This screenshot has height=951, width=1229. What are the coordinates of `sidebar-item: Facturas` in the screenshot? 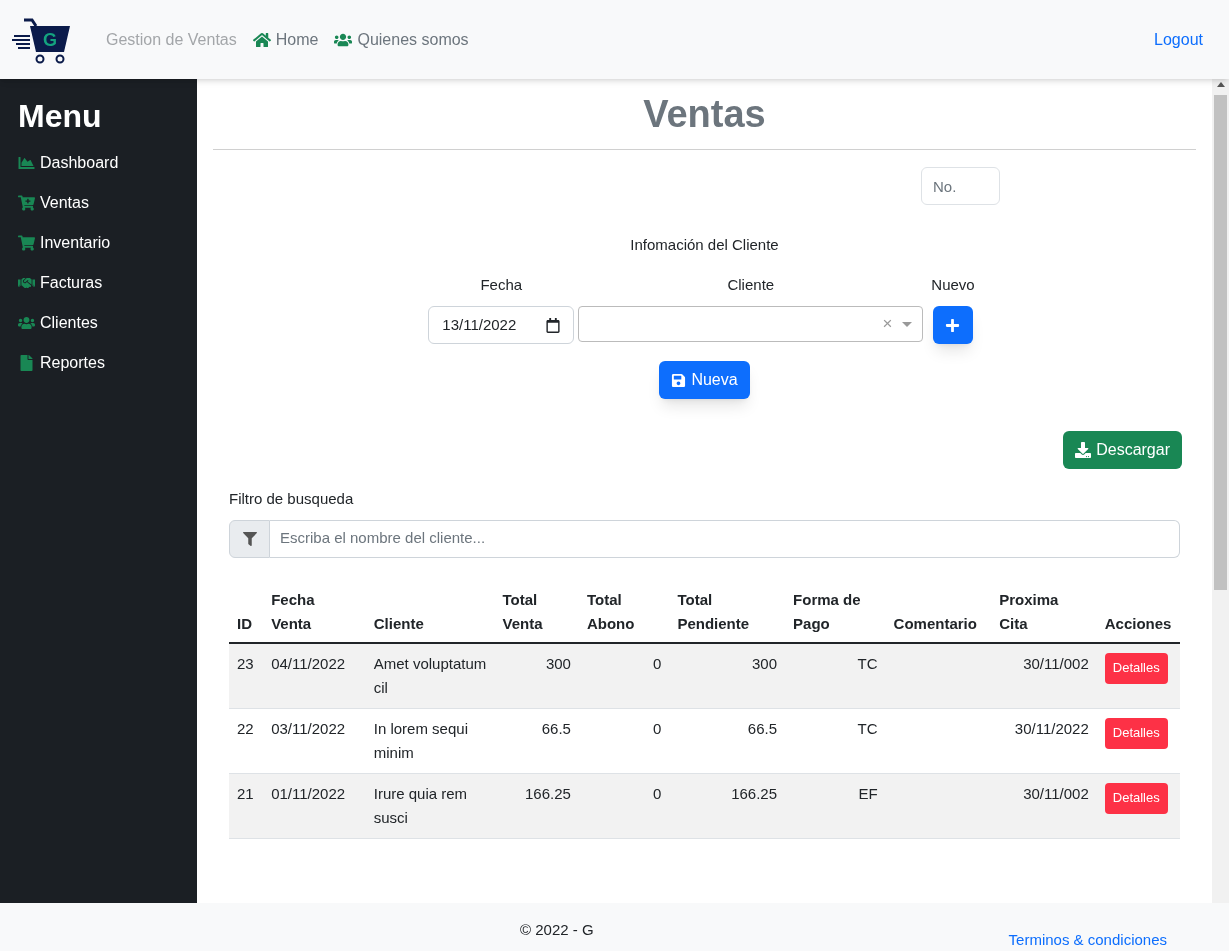 It's located at (107, 283).